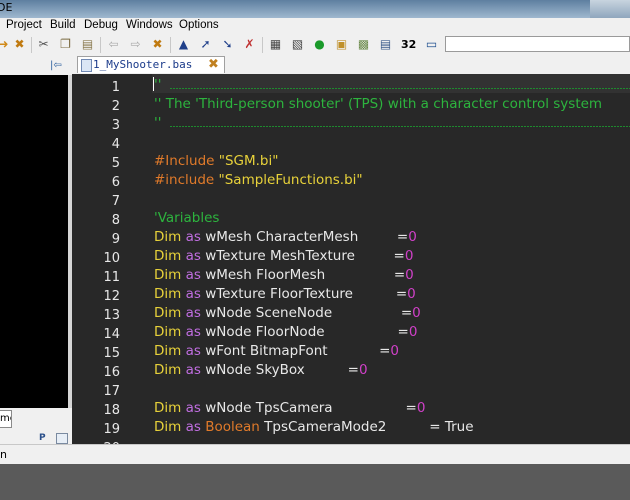 The image size is (630, 500). I want to click on menu-bar: Project Build Debug Windows Options, so click(315, 26).